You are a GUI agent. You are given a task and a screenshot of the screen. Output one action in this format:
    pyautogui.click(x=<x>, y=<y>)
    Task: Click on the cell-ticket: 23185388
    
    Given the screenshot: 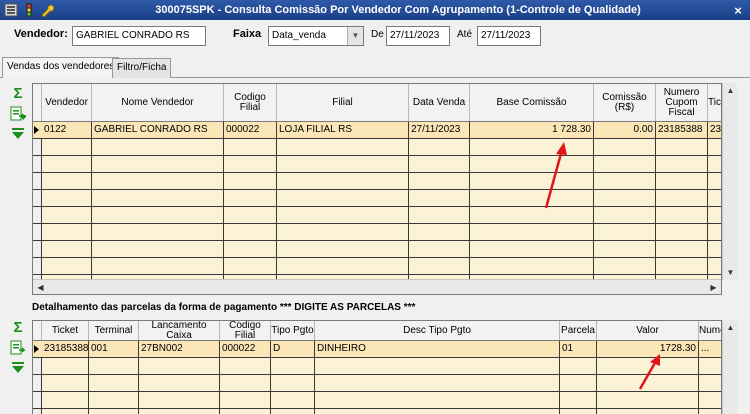 What is the action you would take?
    pyautogui.click(x=65, y=349)
    